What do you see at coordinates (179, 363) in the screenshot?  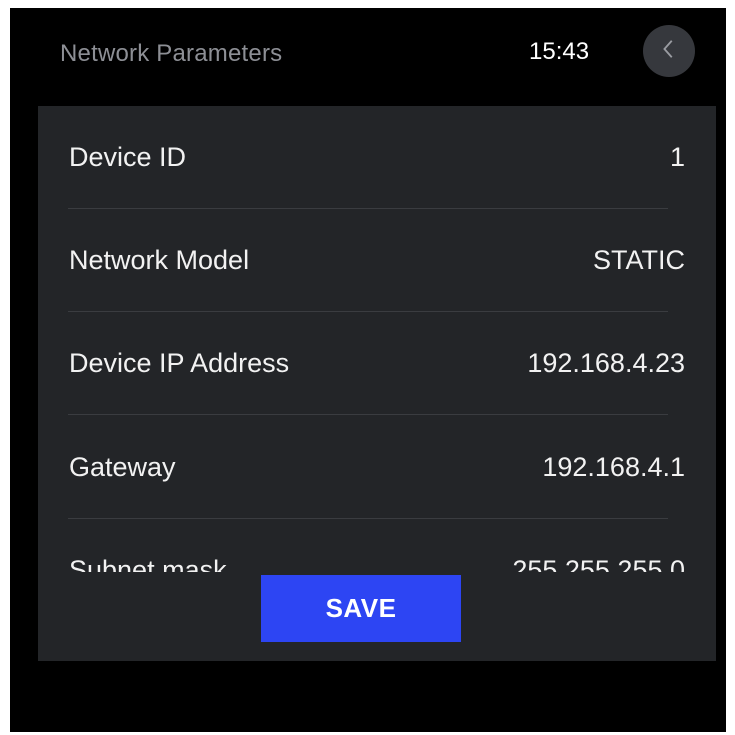 I see `setting-label: Device IP Address` at bounding box center [179, 363].